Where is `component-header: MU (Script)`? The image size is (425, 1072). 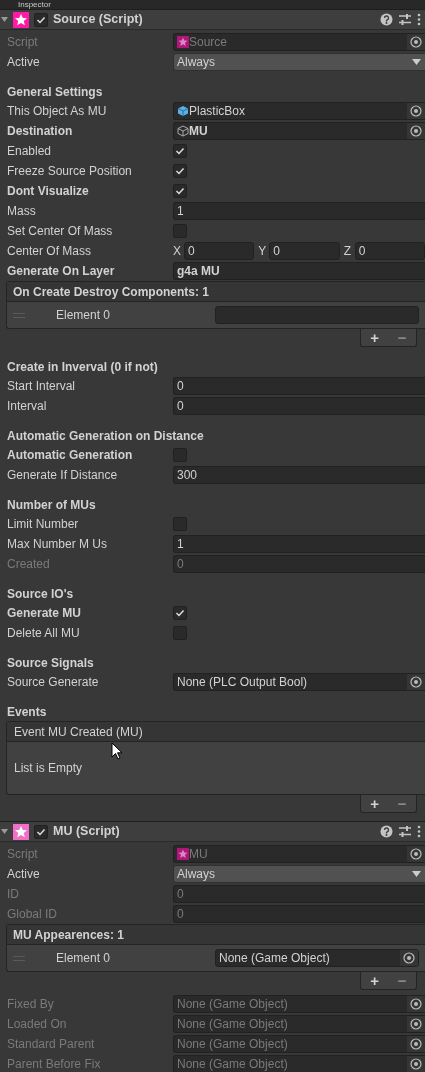 component-header: MU (Script) is located at coordinates (212, 831).